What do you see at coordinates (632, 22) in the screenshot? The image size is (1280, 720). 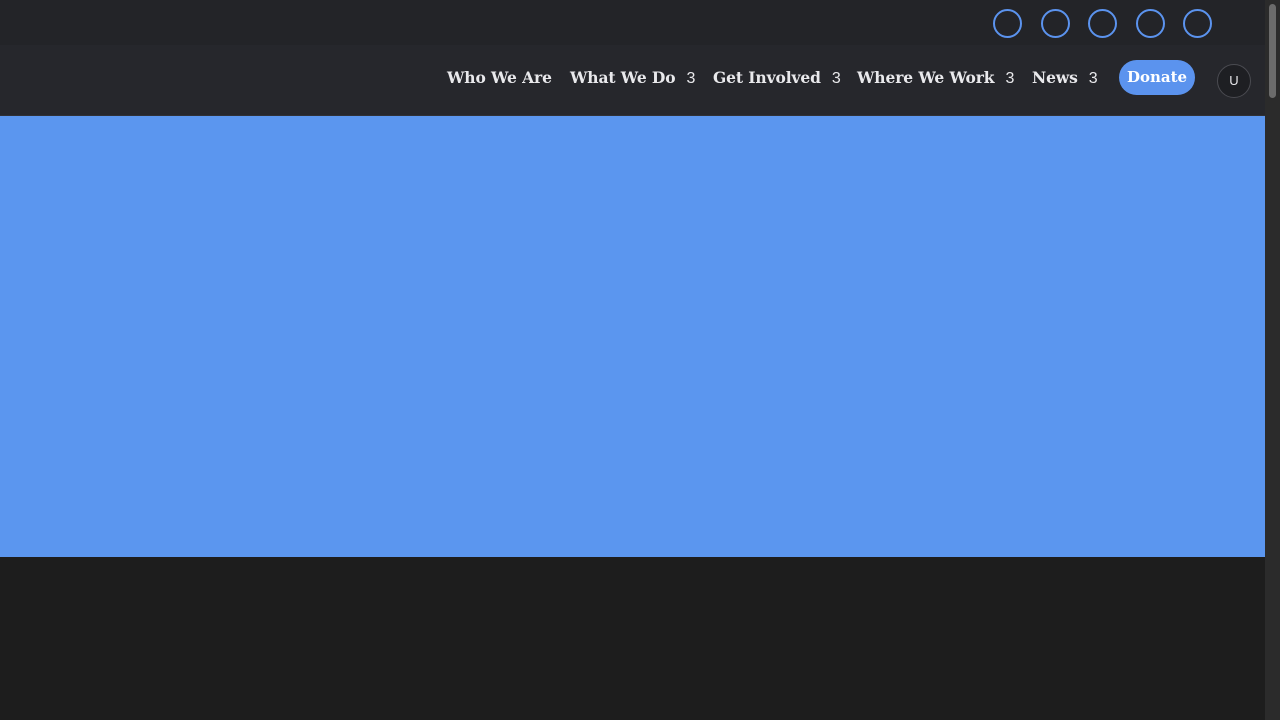 I see `top-utility-bar` at bounding box center [632, 22].